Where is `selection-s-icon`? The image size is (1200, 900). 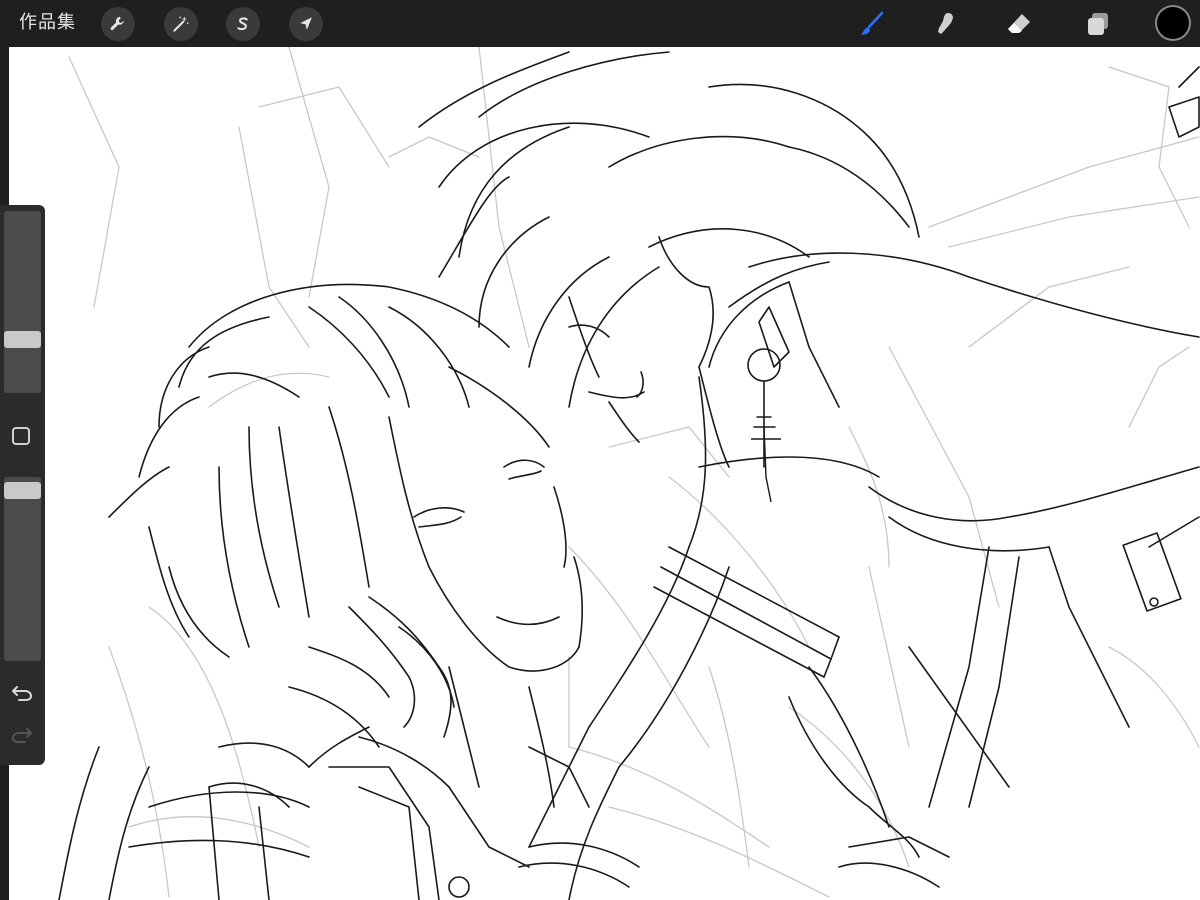
selection-s-icon is located at coordinates (242, 24).